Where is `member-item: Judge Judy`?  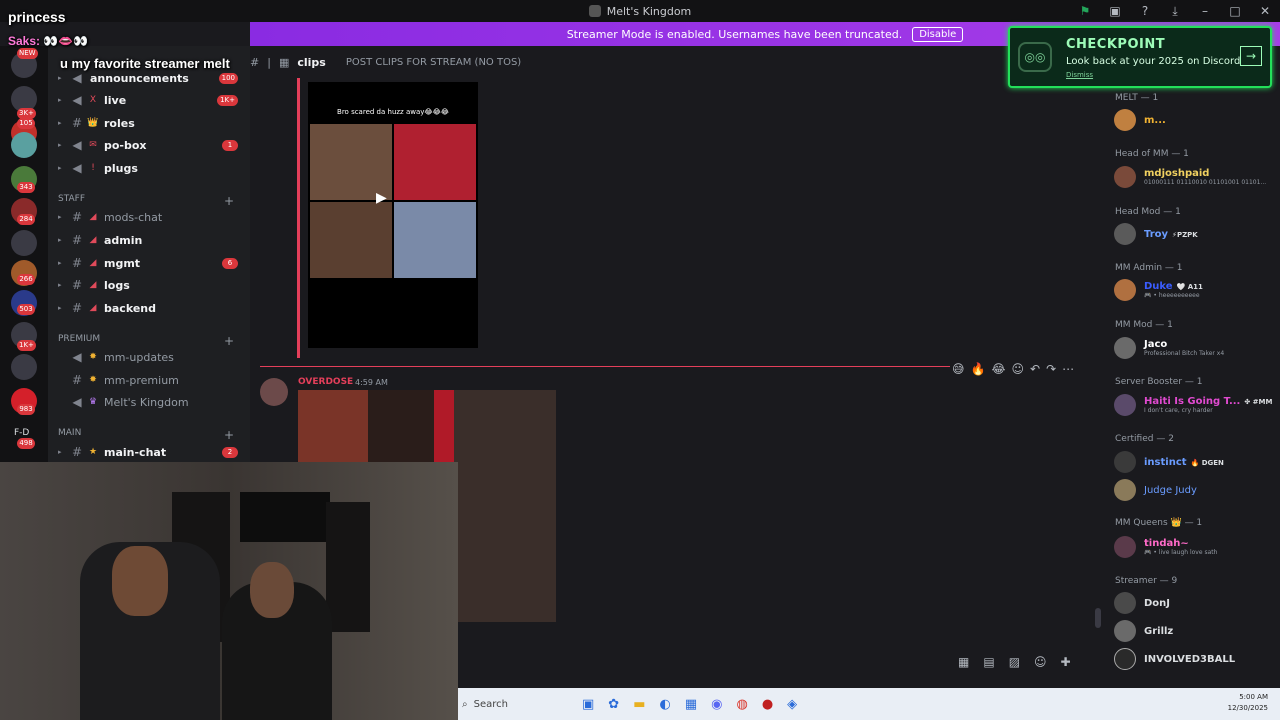 member-item: Judge Judy is located at coordinates (1196, 490).